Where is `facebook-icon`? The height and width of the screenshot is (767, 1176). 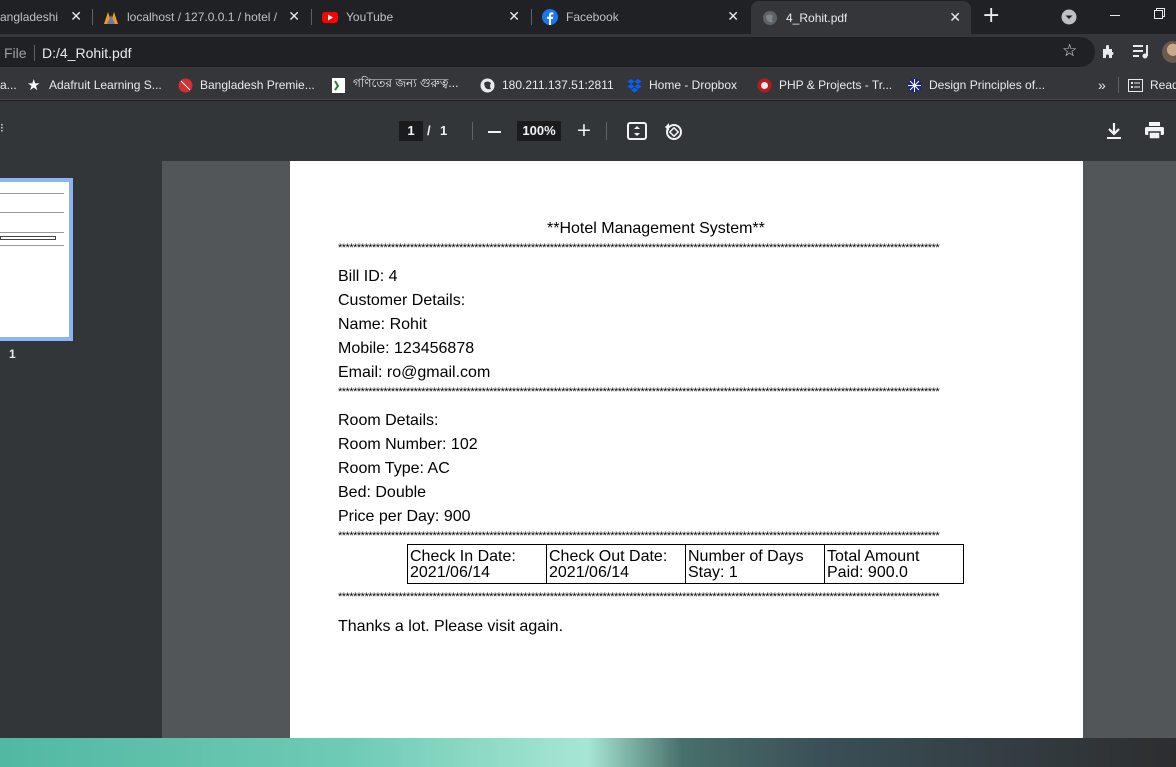 facebook-icon is located at coordinates (550, 17).